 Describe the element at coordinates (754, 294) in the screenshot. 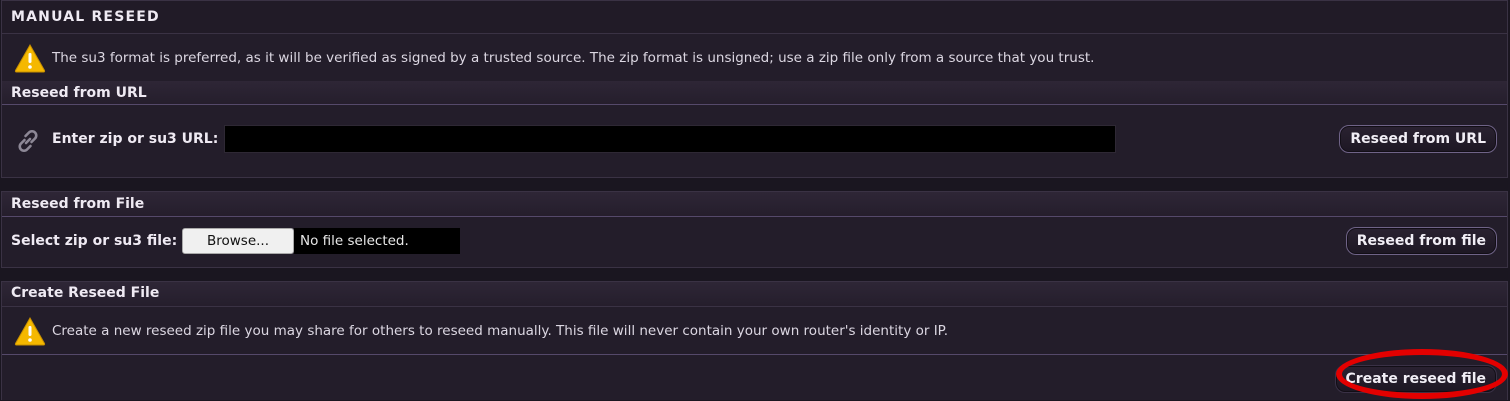

I see `create-reseed-file-heading: Create Reseed File` at that location.